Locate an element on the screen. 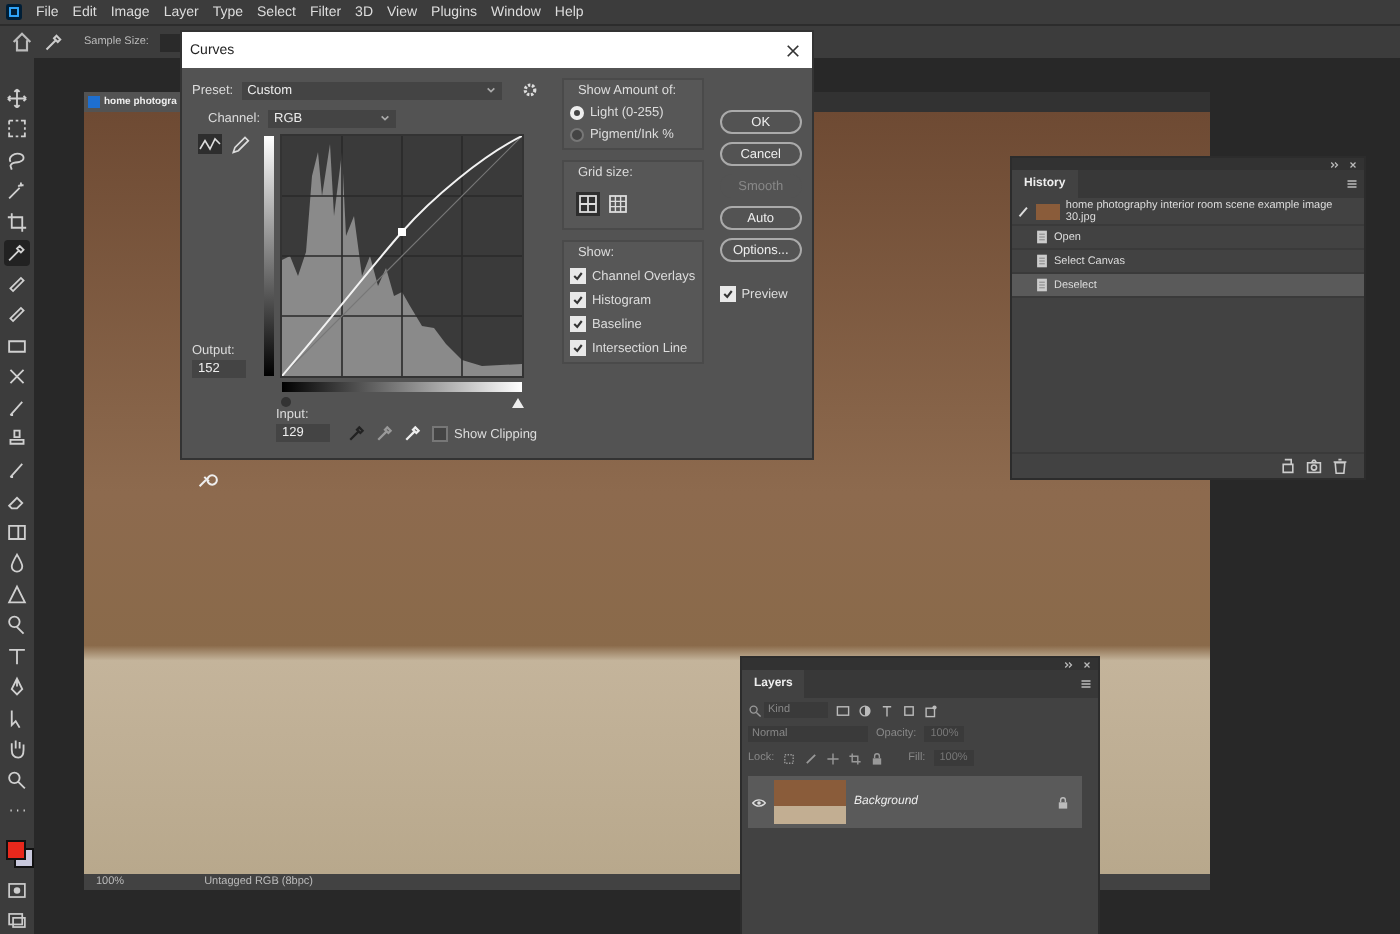 This screenshot has height=934, width=1400. dodge-tool-icon is located at coordinates (17, 625).